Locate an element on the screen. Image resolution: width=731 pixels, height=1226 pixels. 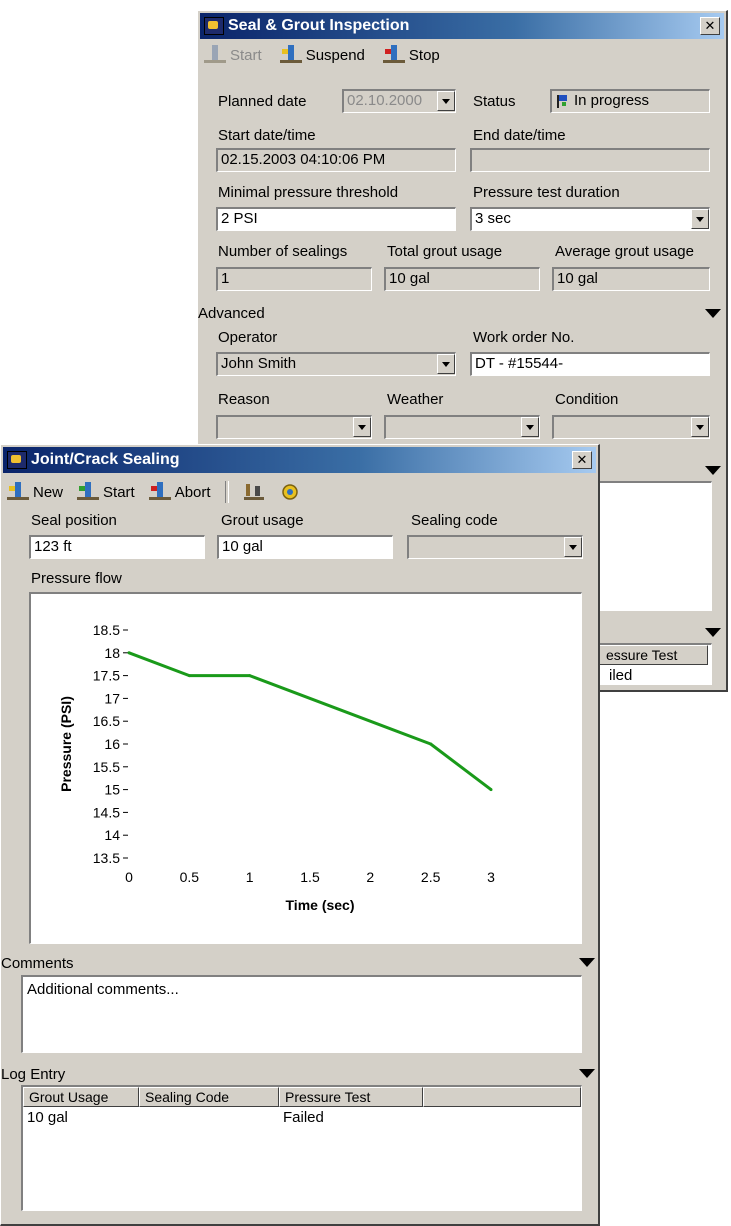
abort-rig-icon is located at coordinates (159, 492).